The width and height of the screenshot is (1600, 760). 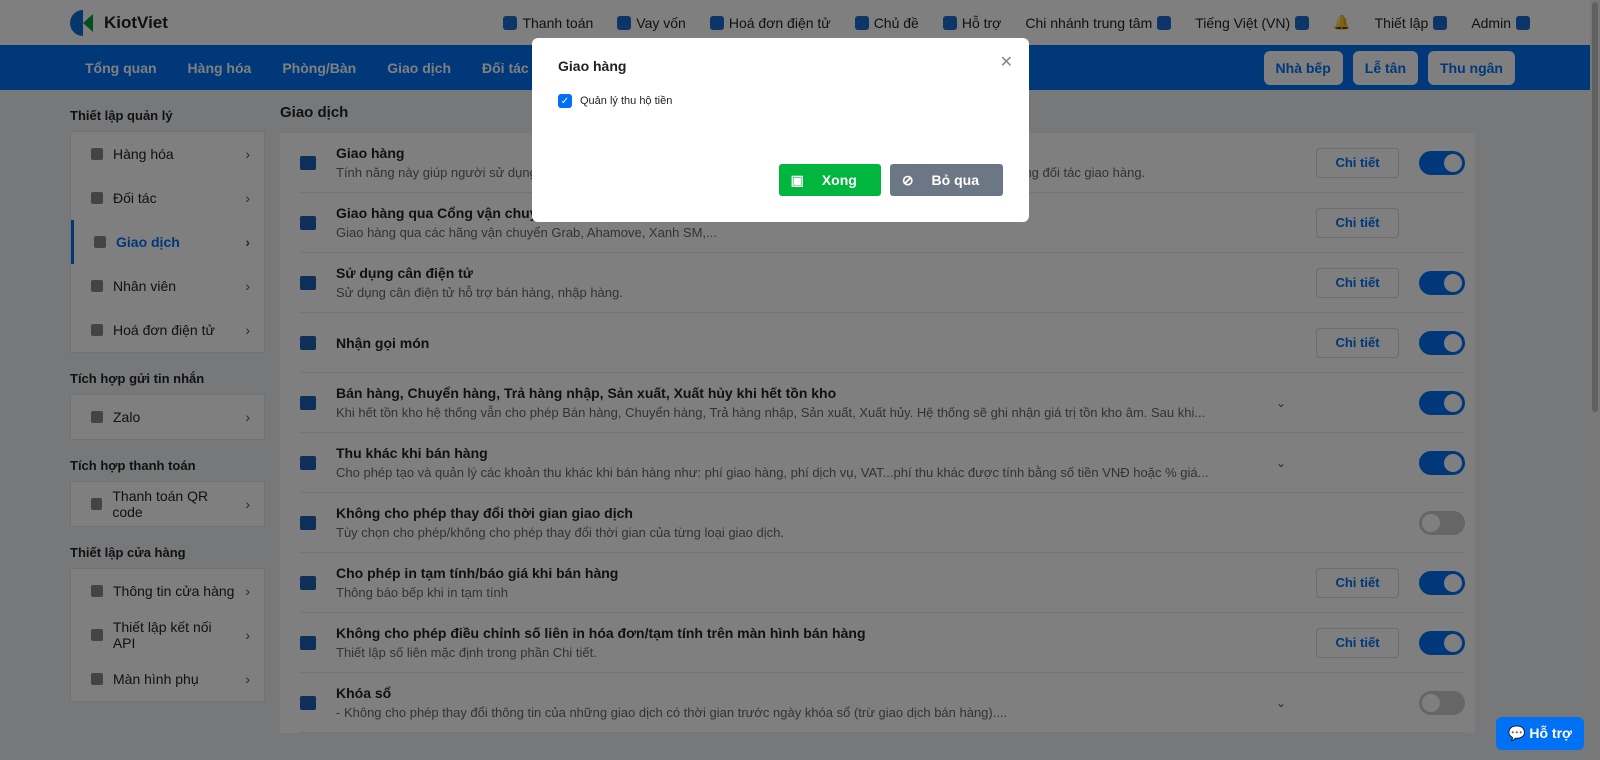 I want to click on close-icon: ✕, so click(x=1006, y=62).